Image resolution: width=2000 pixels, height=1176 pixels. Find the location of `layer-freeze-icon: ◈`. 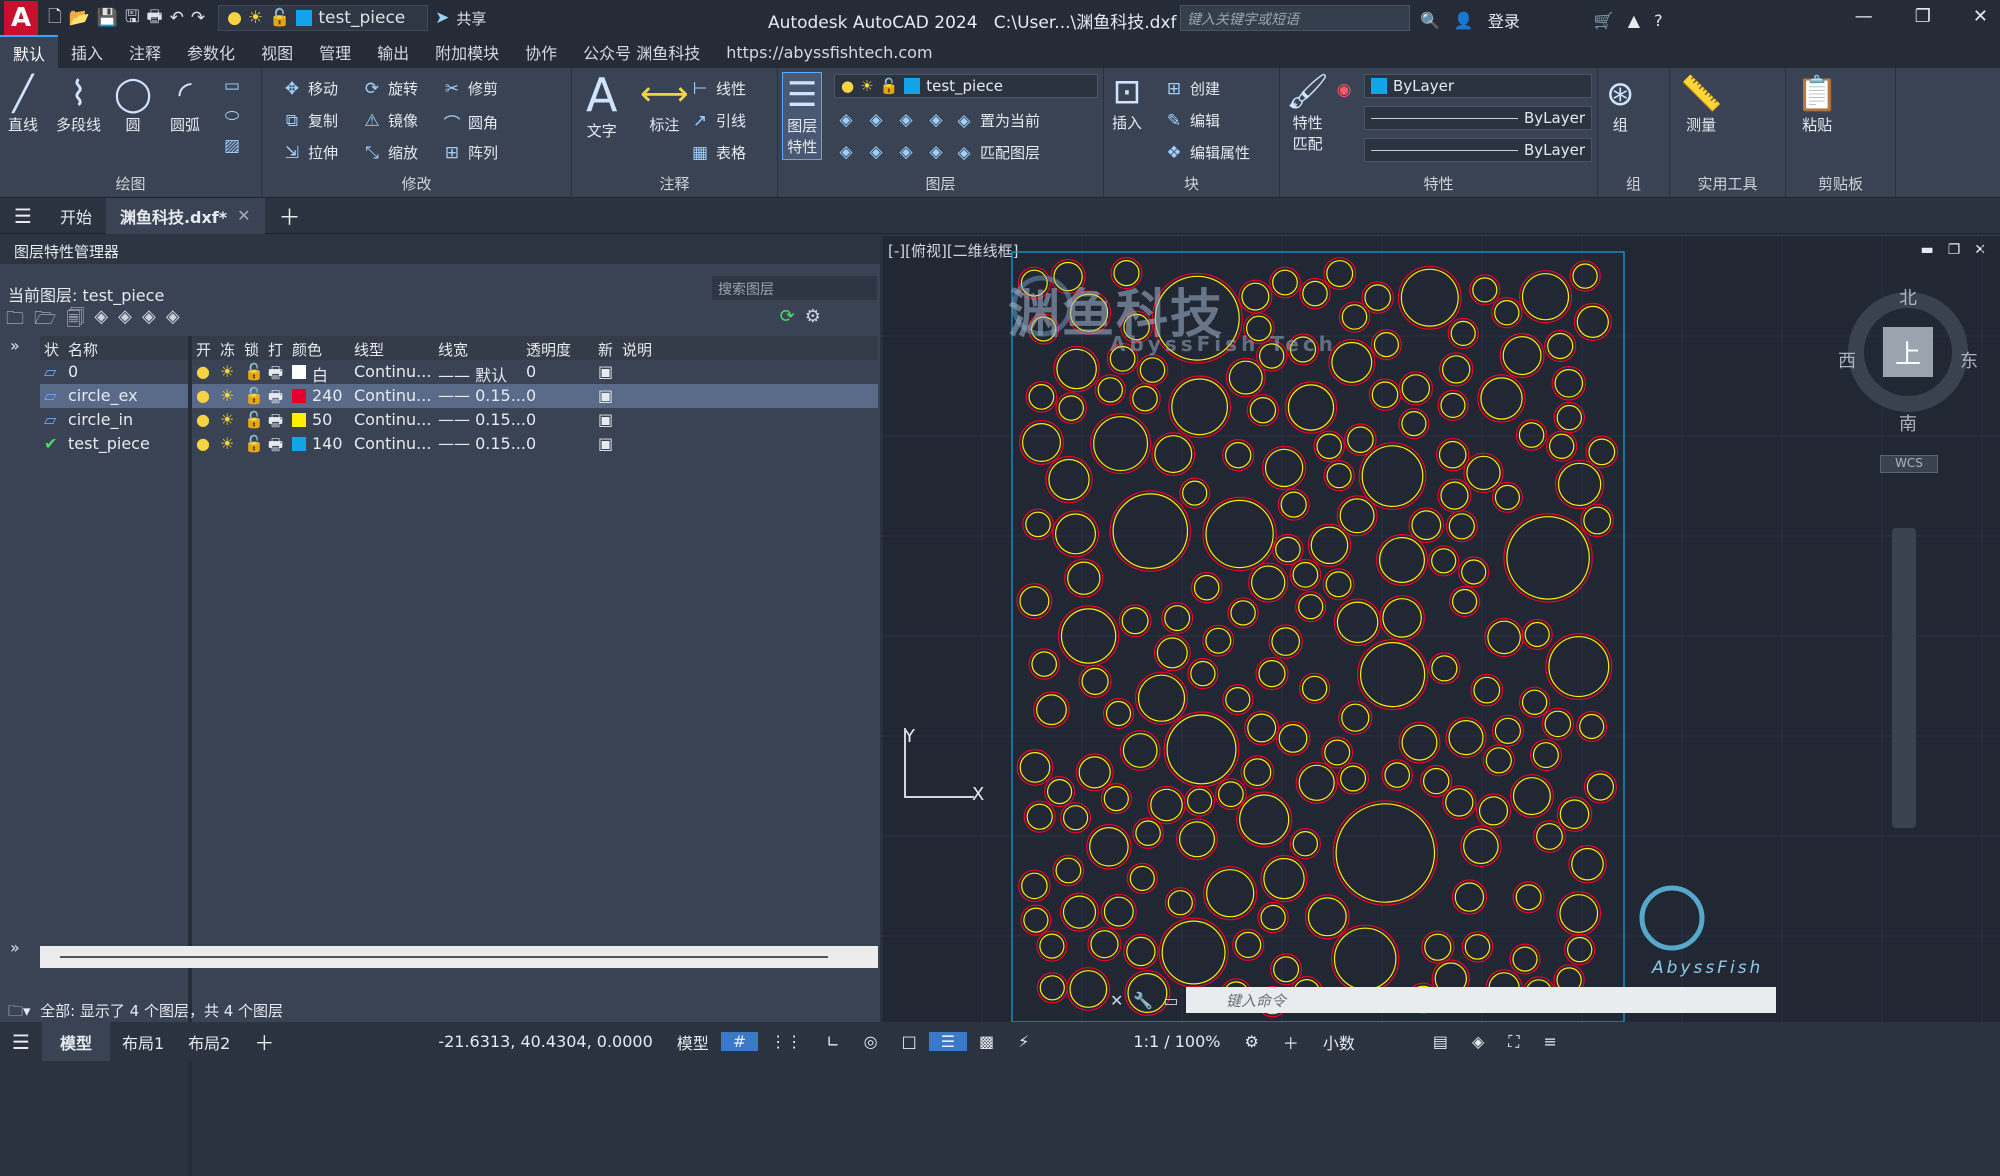

layer-freeze-icon: ◈ is located at coordinates (906, 120).